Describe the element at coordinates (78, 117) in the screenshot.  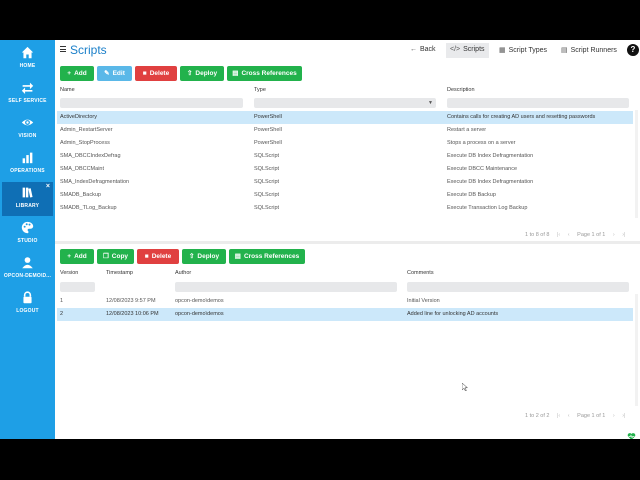
I see `cell-name: ActiveDirectory` at that location.